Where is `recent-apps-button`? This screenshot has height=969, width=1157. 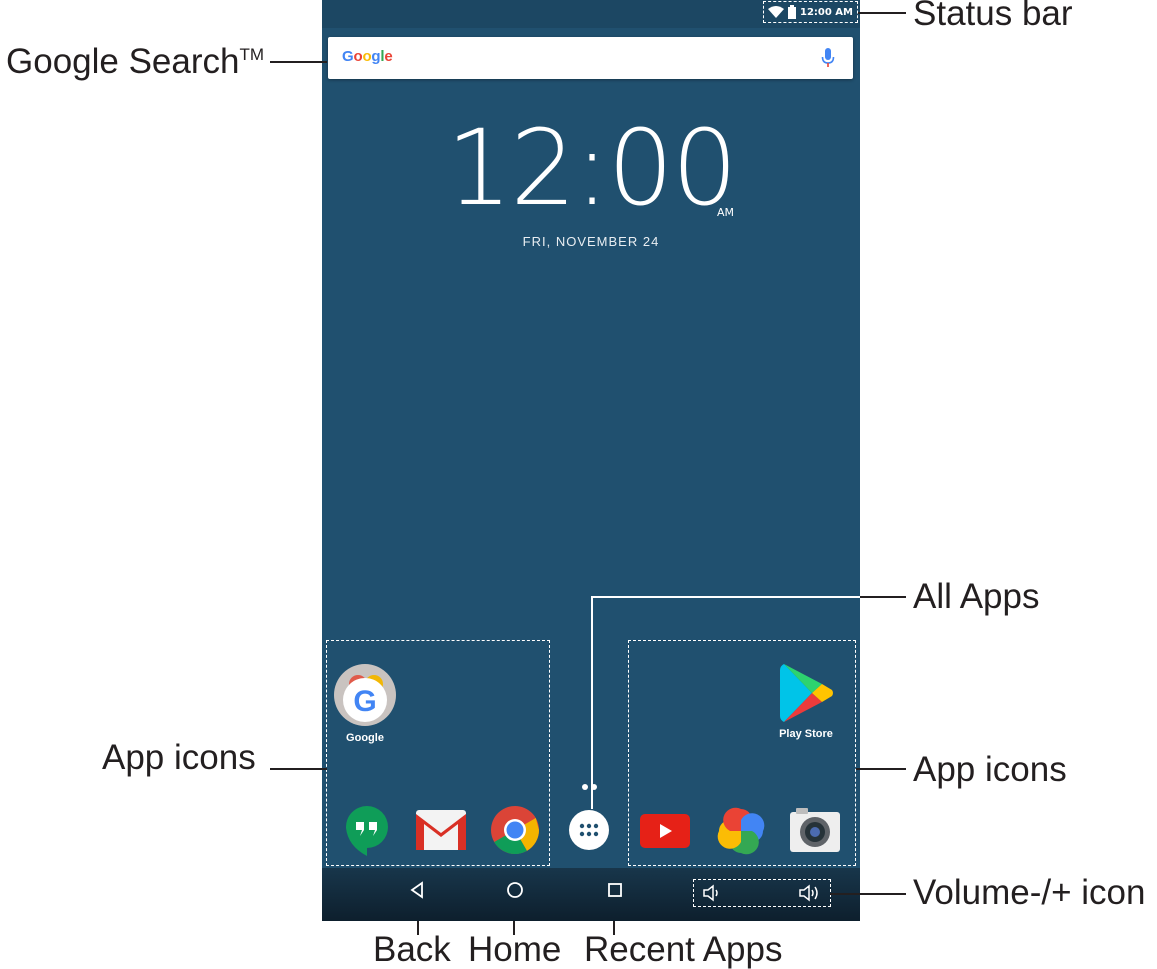 recent-apps-button is located at coordinates (615, 890).